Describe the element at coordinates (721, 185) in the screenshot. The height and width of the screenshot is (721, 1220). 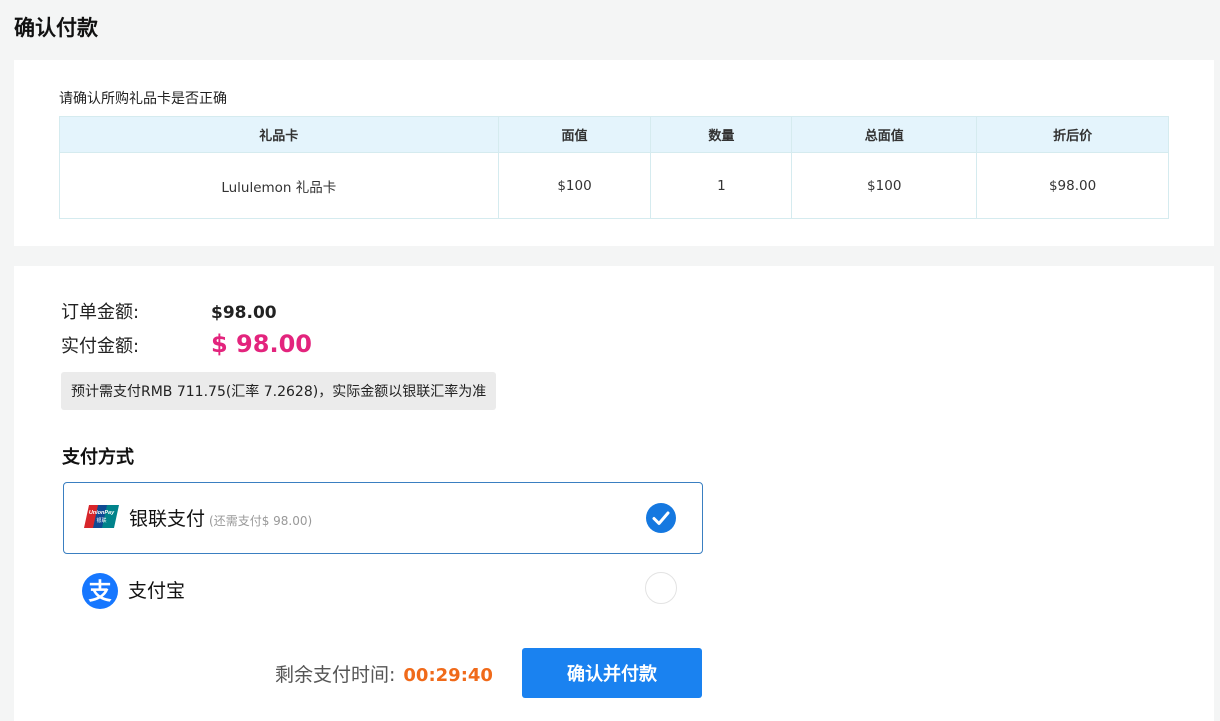
I see `cell-quantity: 1` at that location.